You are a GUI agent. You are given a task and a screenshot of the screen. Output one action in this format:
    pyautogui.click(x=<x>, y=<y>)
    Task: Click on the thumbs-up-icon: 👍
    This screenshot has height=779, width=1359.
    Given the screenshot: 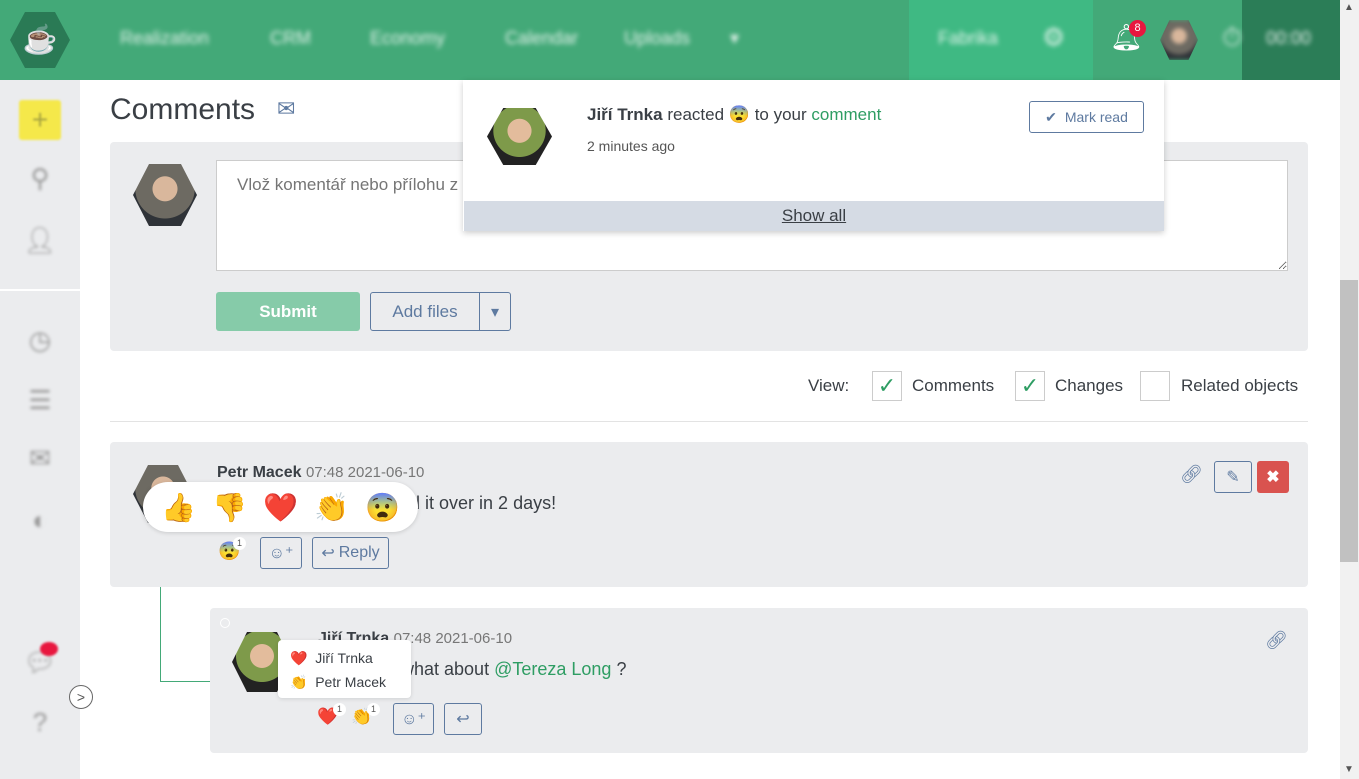 What is the action you would take?
    pyautogui.click(x=178, y=507)
    